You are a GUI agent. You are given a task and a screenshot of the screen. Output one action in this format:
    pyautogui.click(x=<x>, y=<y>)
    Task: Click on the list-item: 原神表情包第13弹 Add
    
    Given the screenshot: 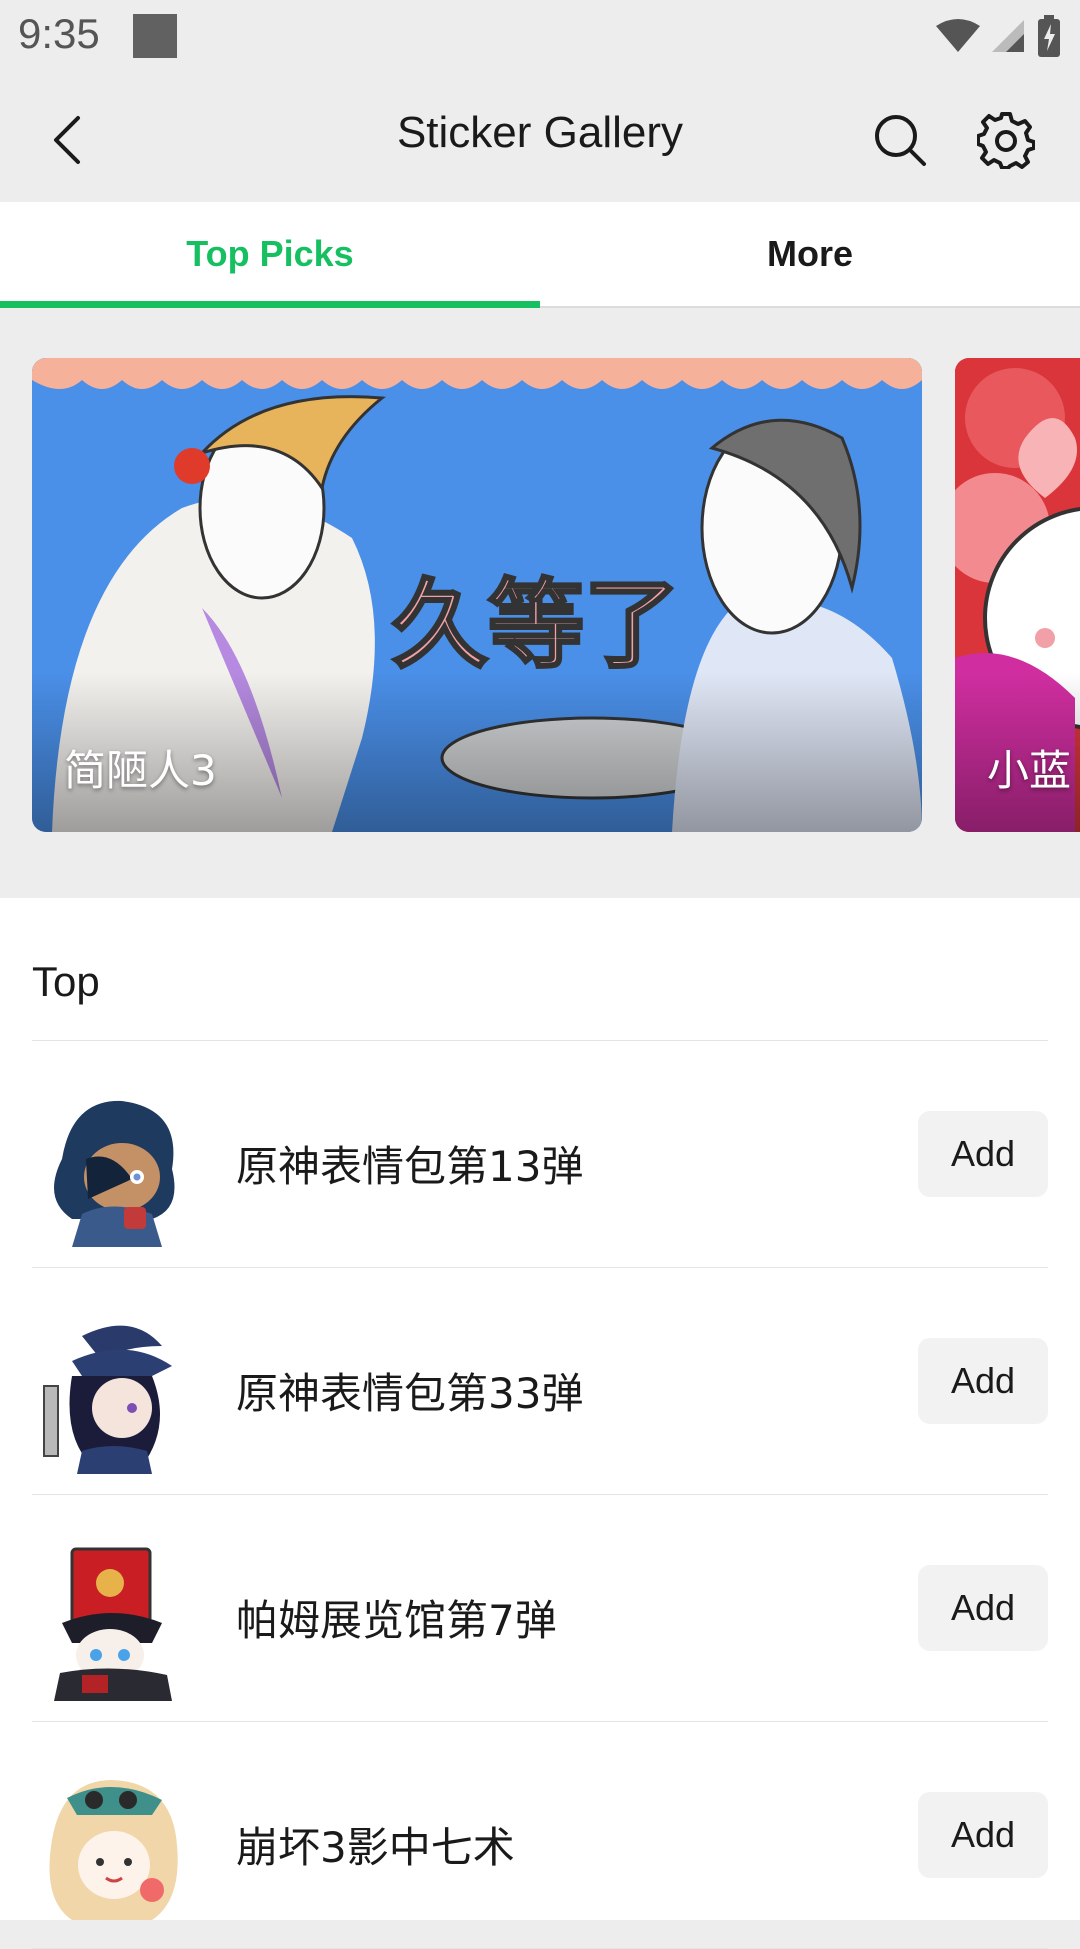 What is the action you would take?
    pyautogui.click(x=540, y=1154)
    